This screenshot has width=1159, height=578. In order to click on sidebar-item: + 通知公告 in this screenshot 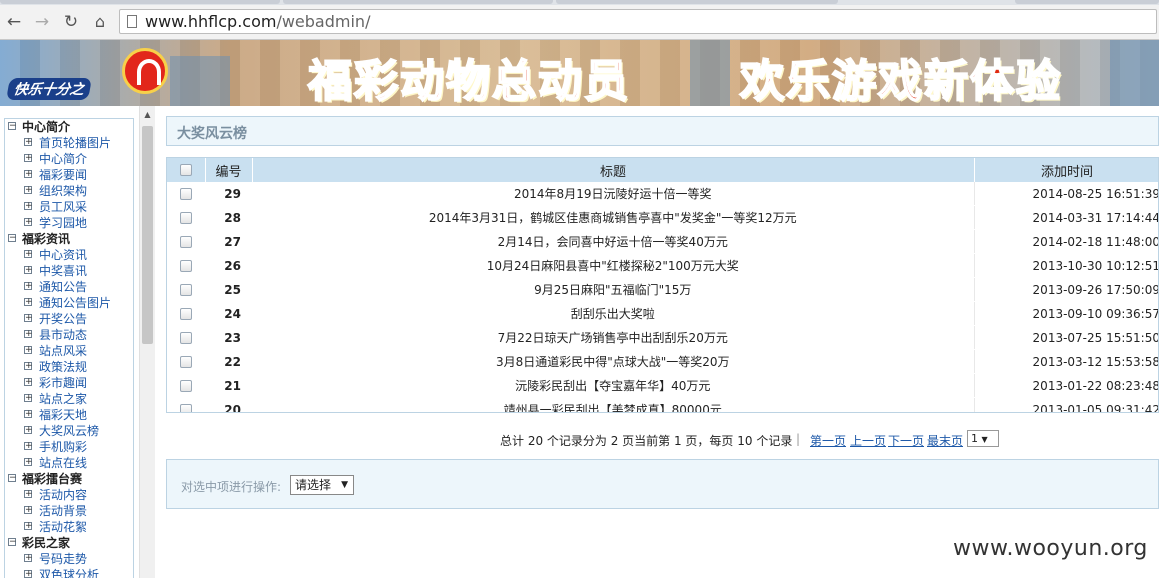, I will do `click(69, 287)`.